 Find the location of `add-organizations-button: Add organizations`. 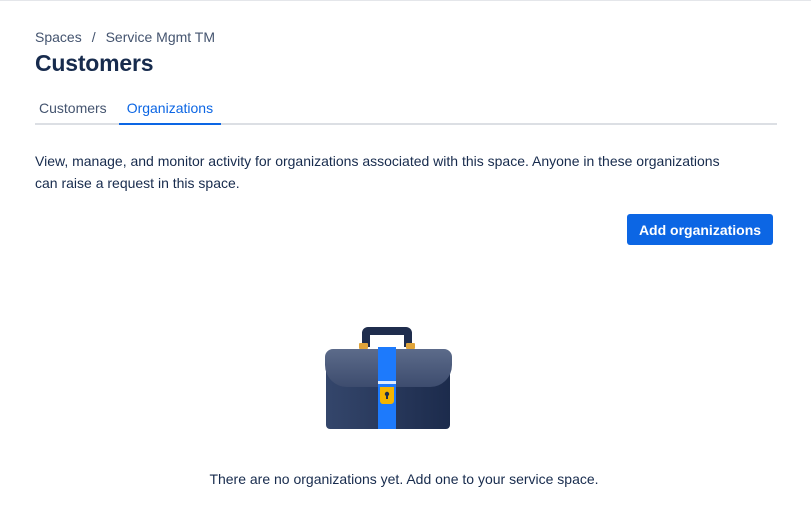

add-organizations-button: Add organizations is located at coordinates (700, 229).